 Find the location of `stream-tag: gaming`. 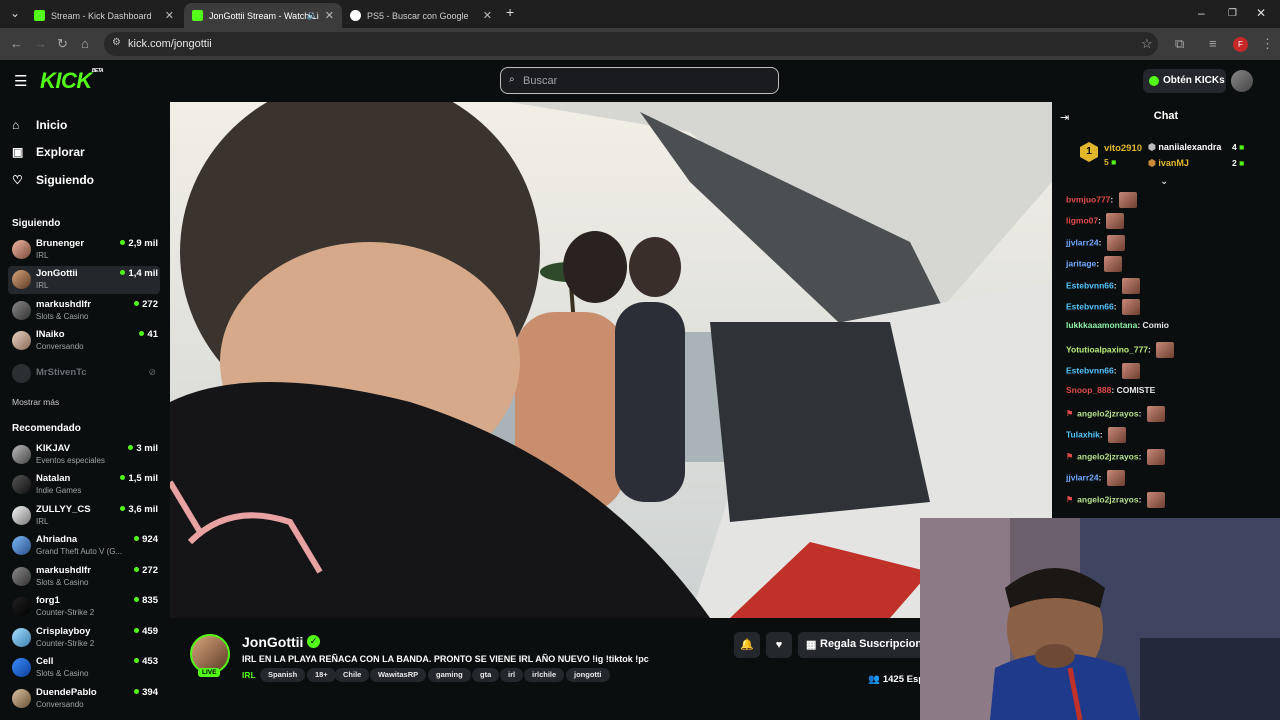

stream-tag: gaming is located at coordinates (449, 675).